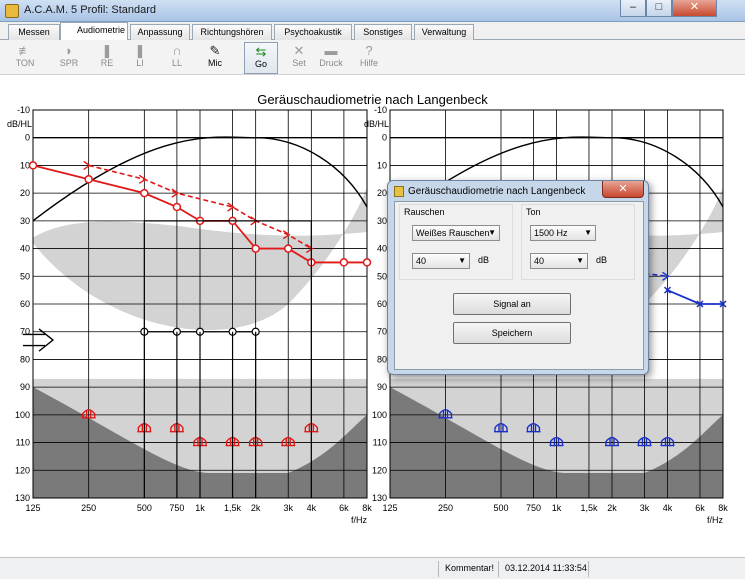  Describe the element at coordinates (512, 333) in the screenshot. I see `save-button: Speichern` at that location.